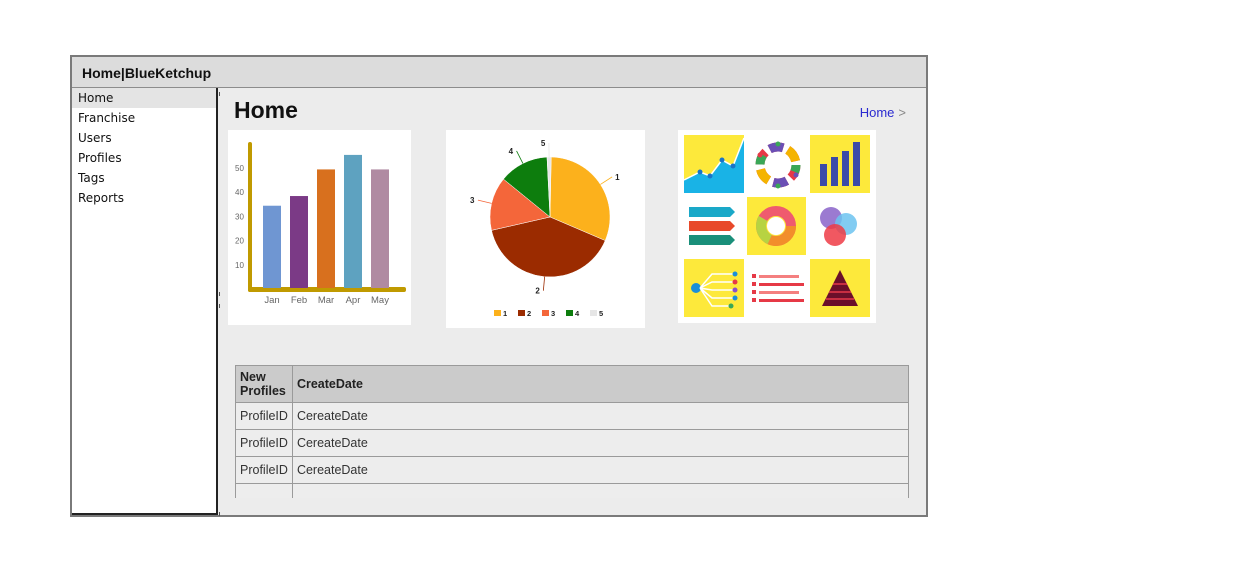 The width and height of the screenshot is (1251, 563). I want to click on bar-chart-y-tick: 10, so click(239, 265).